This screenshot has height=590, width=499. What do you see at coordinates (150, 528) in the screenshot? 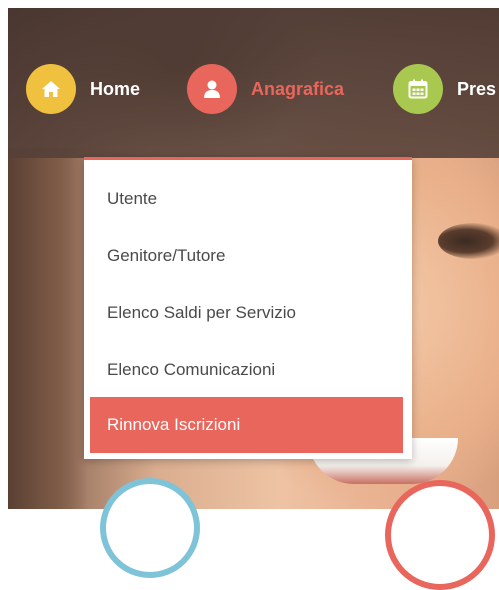
I see `feature-circle-left` at bounding box center [150, 528].